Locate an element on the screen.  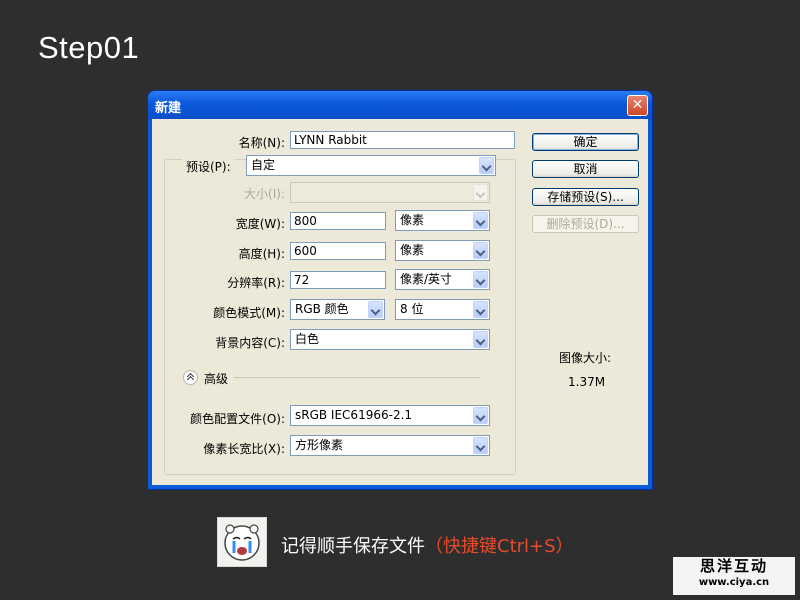
image-size-label: 图像大小: is located at coordinates (585, 358).